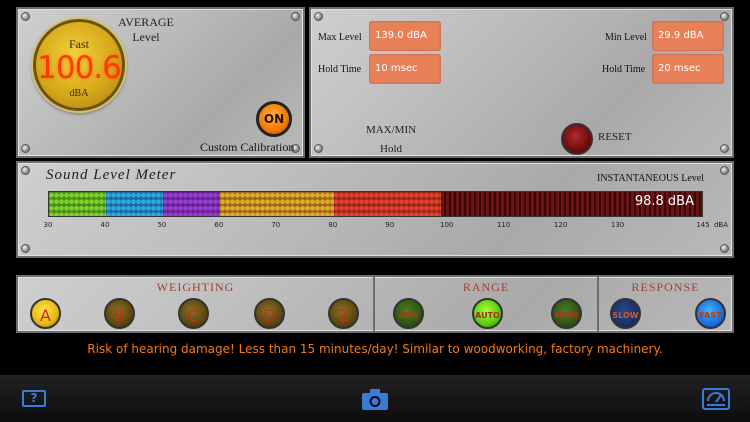  What do you see at coordinates (79, 93) in the screenshot?
I see `gauge-unit: dBA` at bounding box center [79, 93].